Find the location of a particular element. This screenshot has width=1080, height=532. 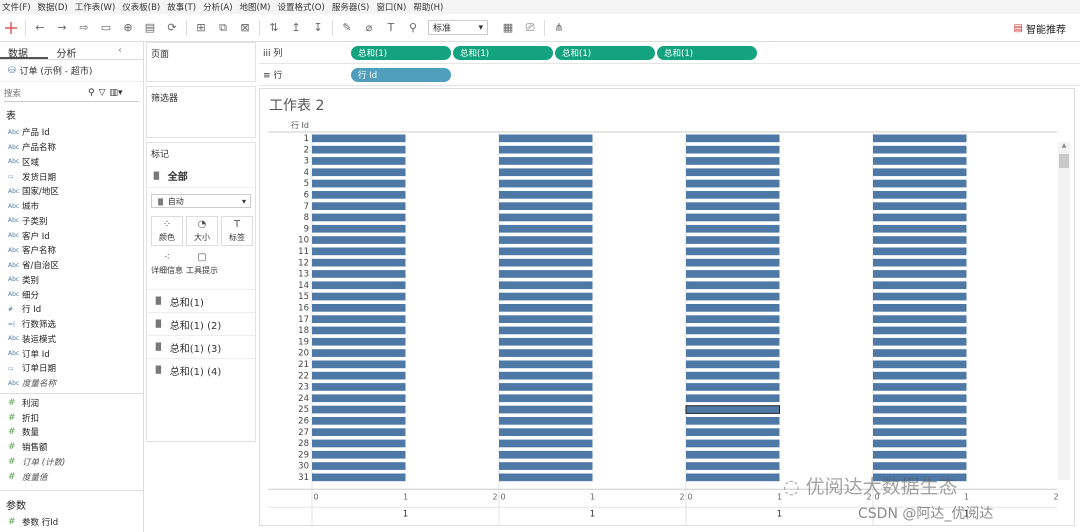

marks-measure-tab: ▐▌ 总和(1) (2) is located at coordinates (201, 323).